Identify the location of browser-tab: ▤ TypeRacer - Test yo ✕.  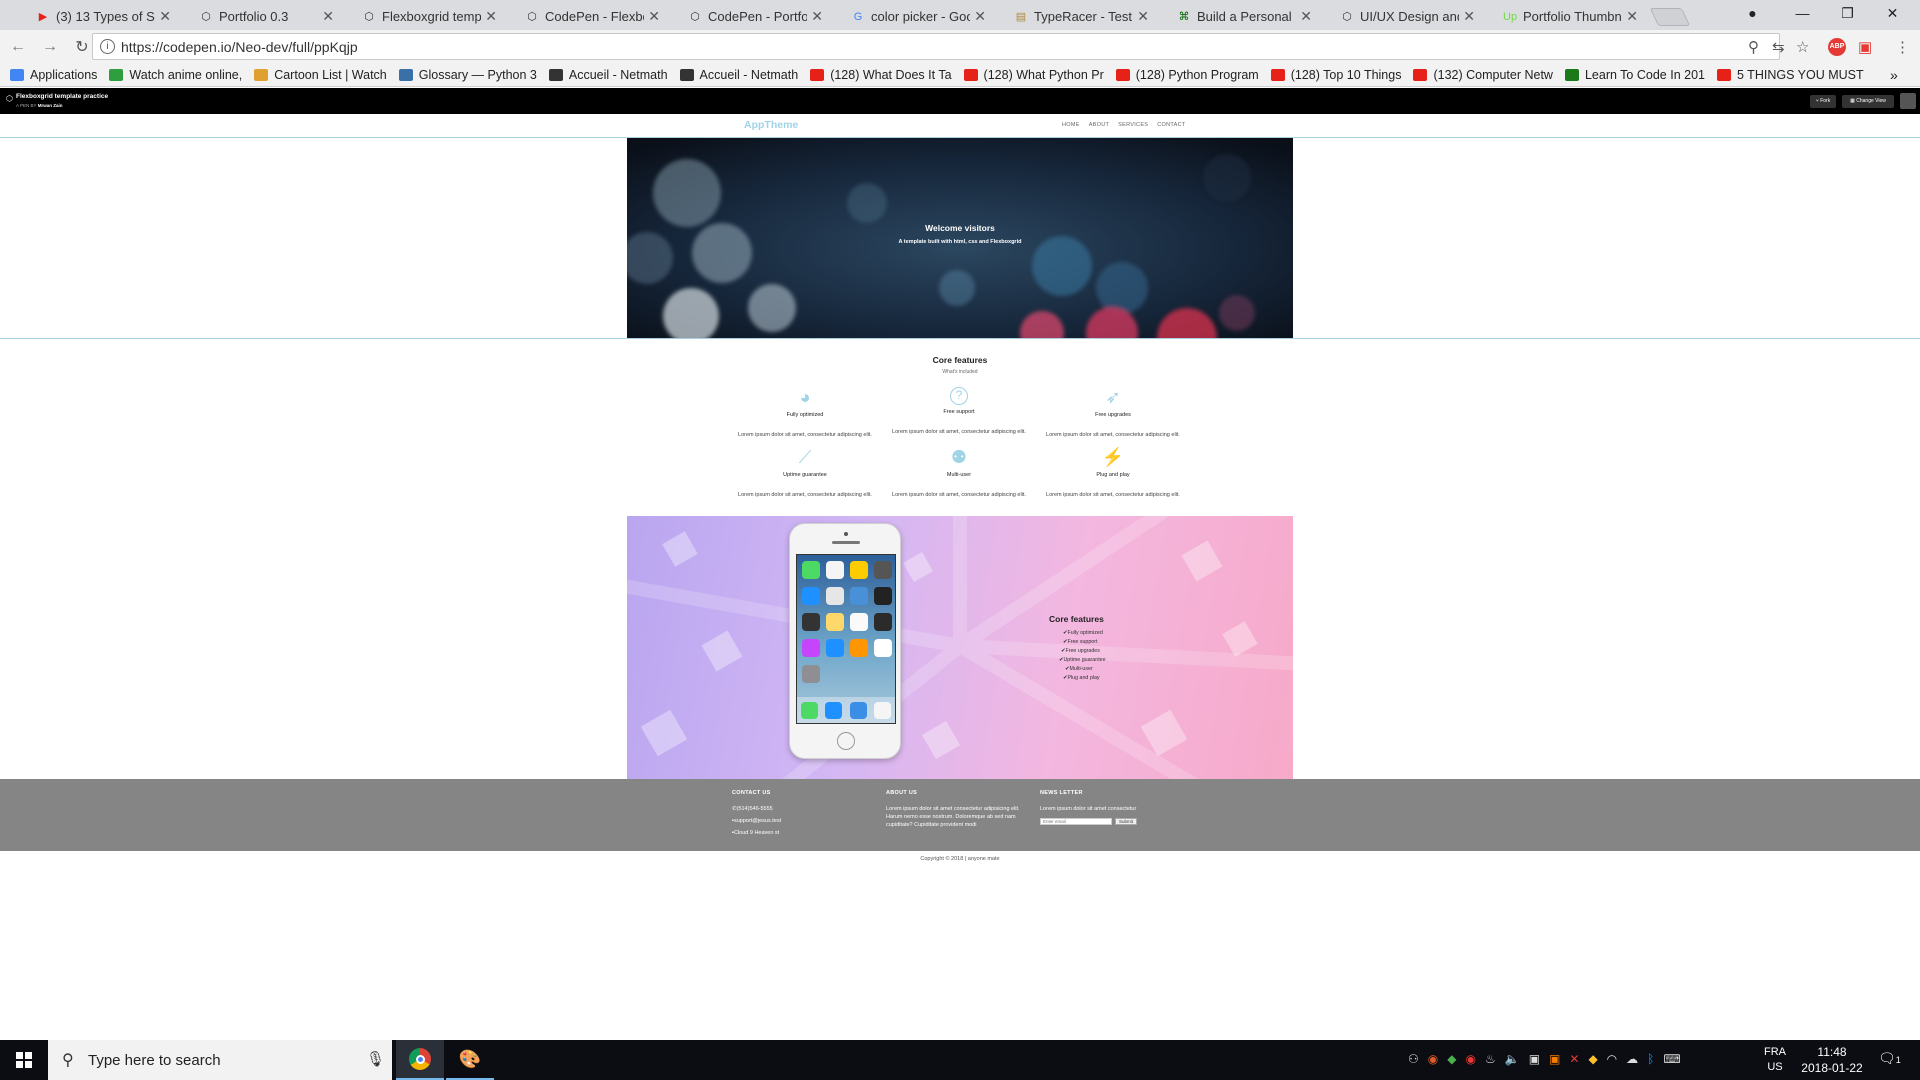
(1075, 16).